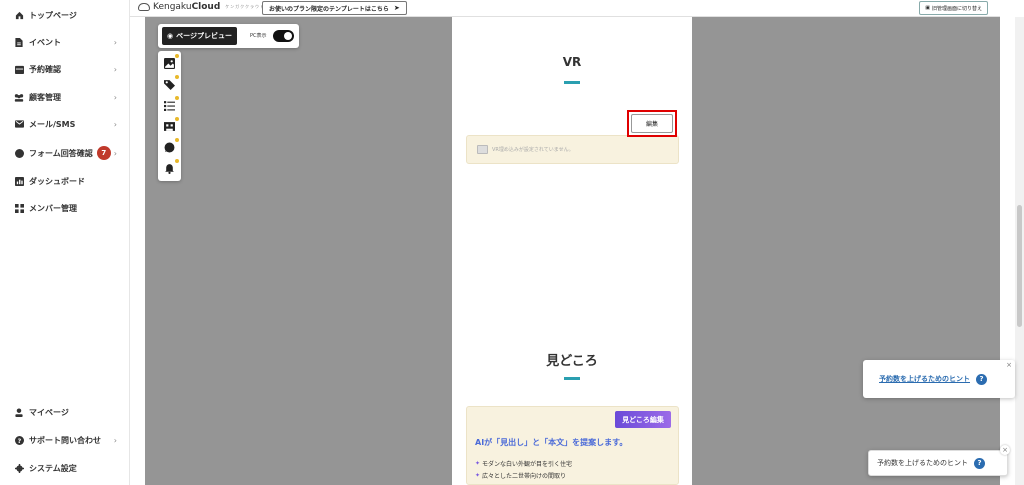 The image size is (1024, 485). I want to click on sidebar-item-label: ダッシュボード, so click(57, 181).